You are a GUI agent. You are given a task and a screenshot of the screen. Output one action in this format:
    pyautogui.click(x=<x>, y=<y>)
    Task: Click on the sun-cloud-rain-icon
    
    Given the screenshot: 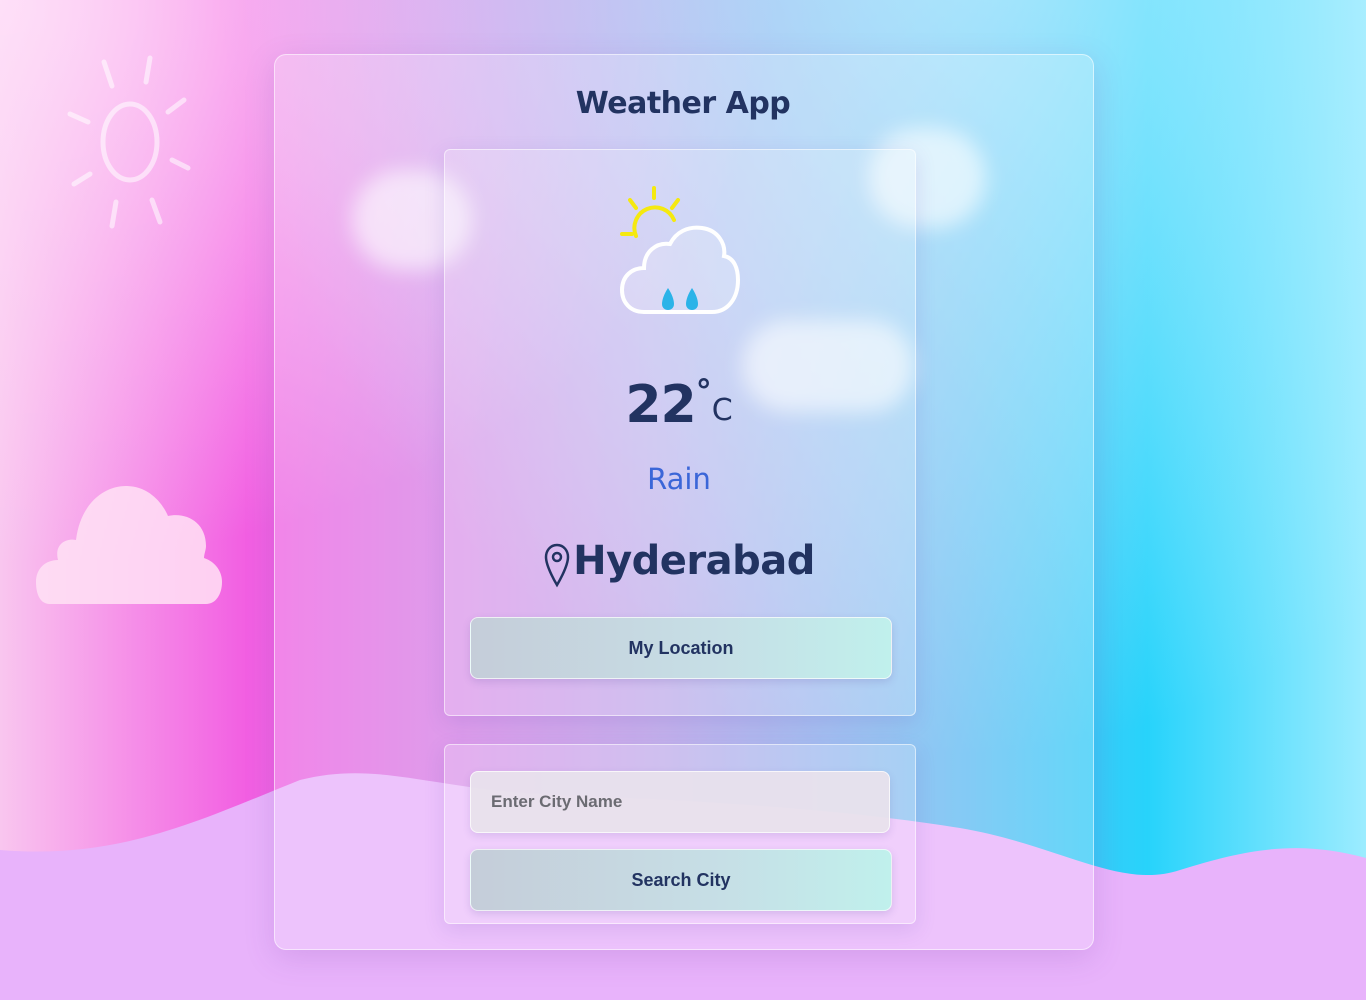 What is the action you would take?
    pyautogui.click(x=680, y=250)
    